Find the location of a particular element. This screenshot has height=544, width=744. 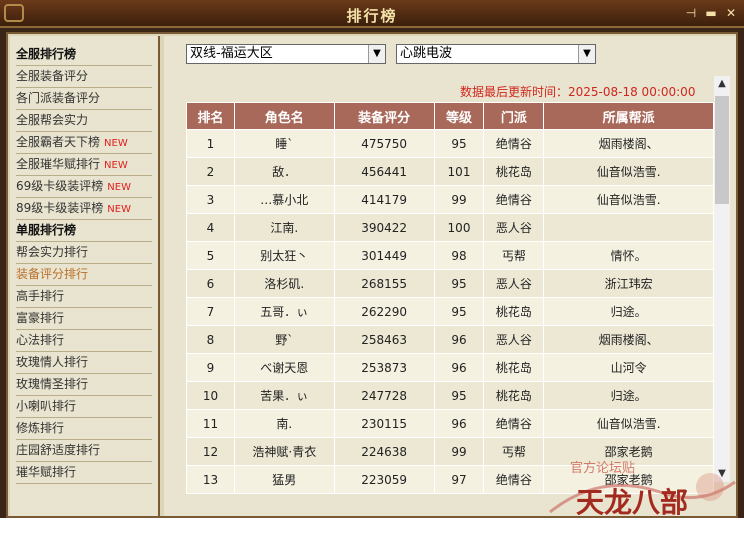

sidebar-item: 各门派装备评分 is located at coordinates (84, 99).